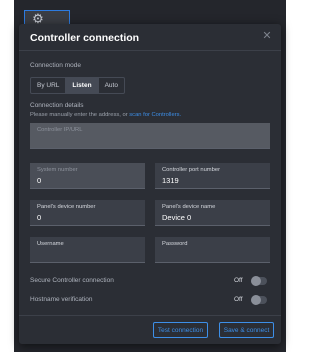  I want to click on password-field: Password, so click(212, 250).